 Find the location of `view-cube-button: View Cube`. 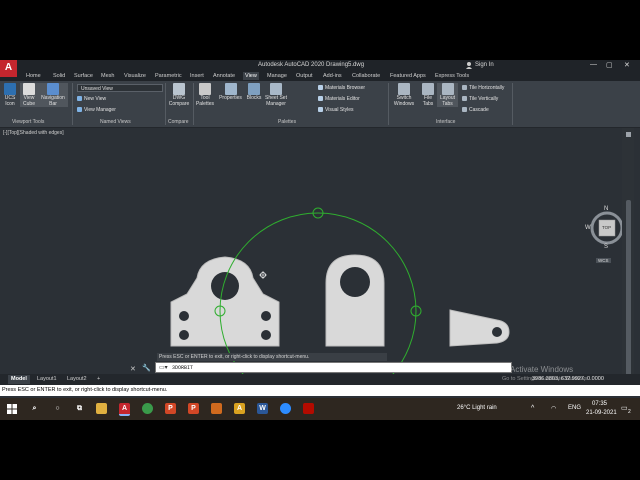

view-cube-button: View Cube is located at coordinates (29, 95).